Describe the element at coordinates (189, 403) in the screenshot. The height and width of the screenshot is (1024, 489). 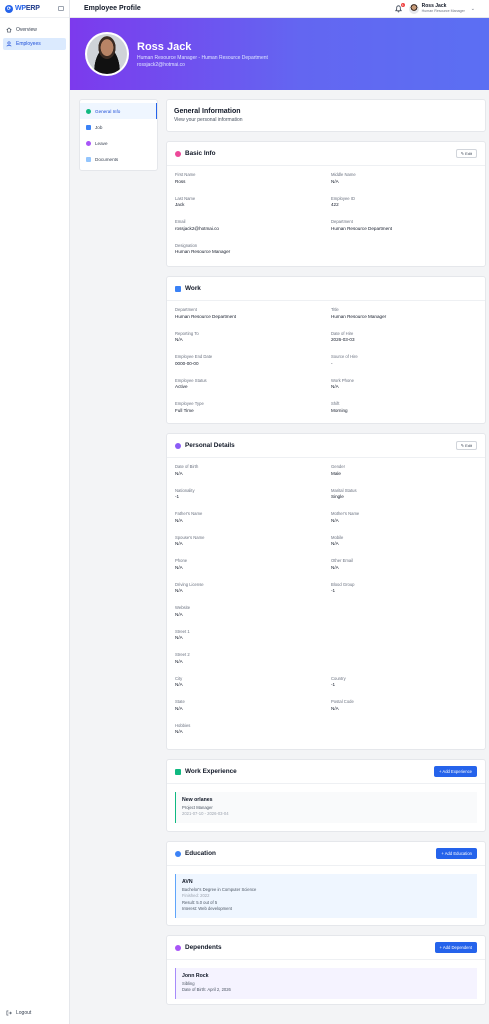
I see `field-label: Employee Type` at that location.